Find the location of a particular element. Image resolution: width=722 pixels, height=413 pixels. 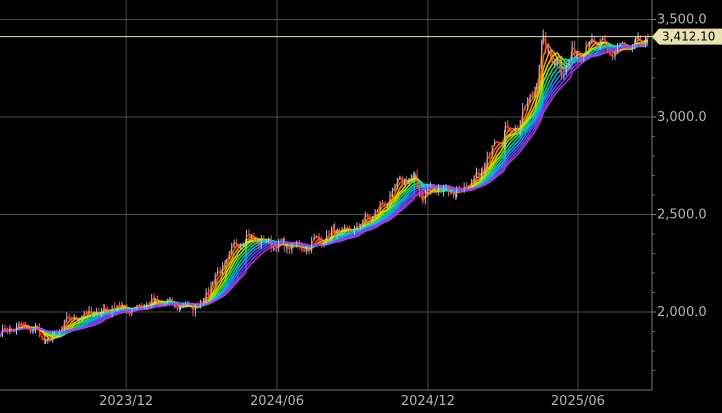

last-price-value: 3,412.10 is located at coordinates (688, 37).